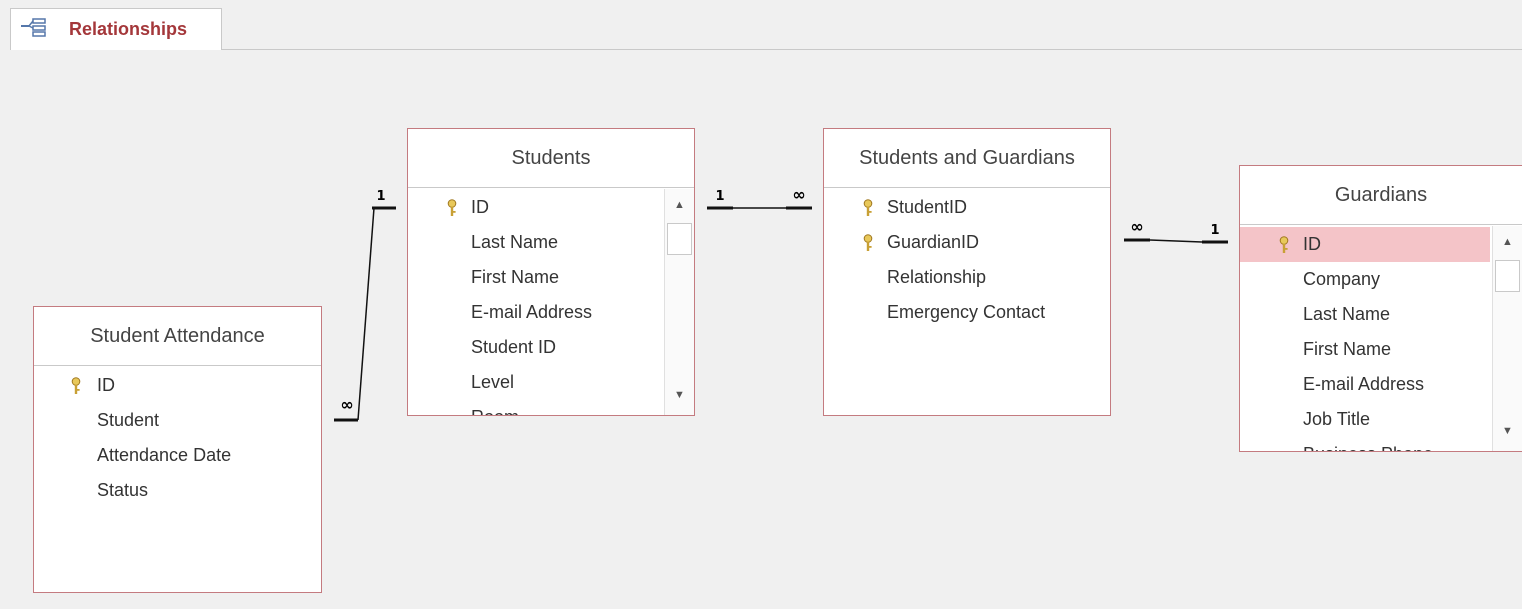  What do you see at coordinates (551, 158) in the screenshot?
I see `table-title: Students` at bounding box center [551, 158].